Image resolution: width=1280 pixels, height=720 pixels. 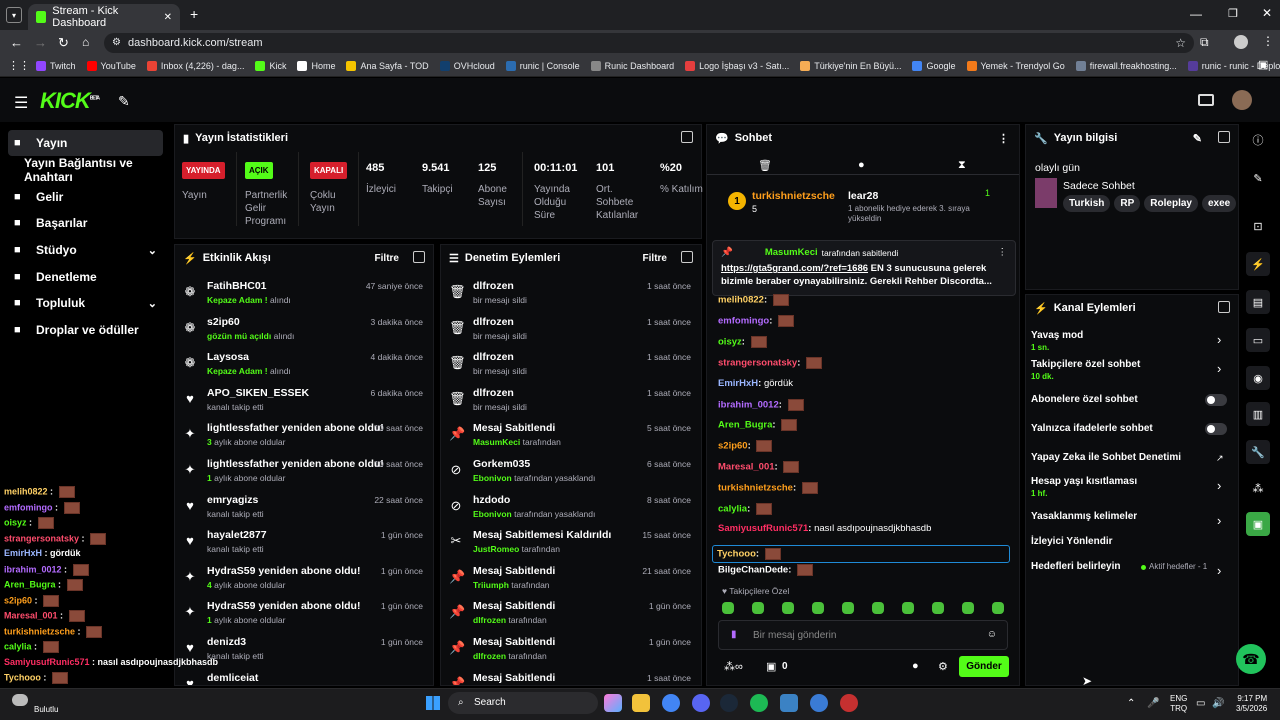 I want to click on chat-username: ibrahim_0012, so click(x=748, y=405).